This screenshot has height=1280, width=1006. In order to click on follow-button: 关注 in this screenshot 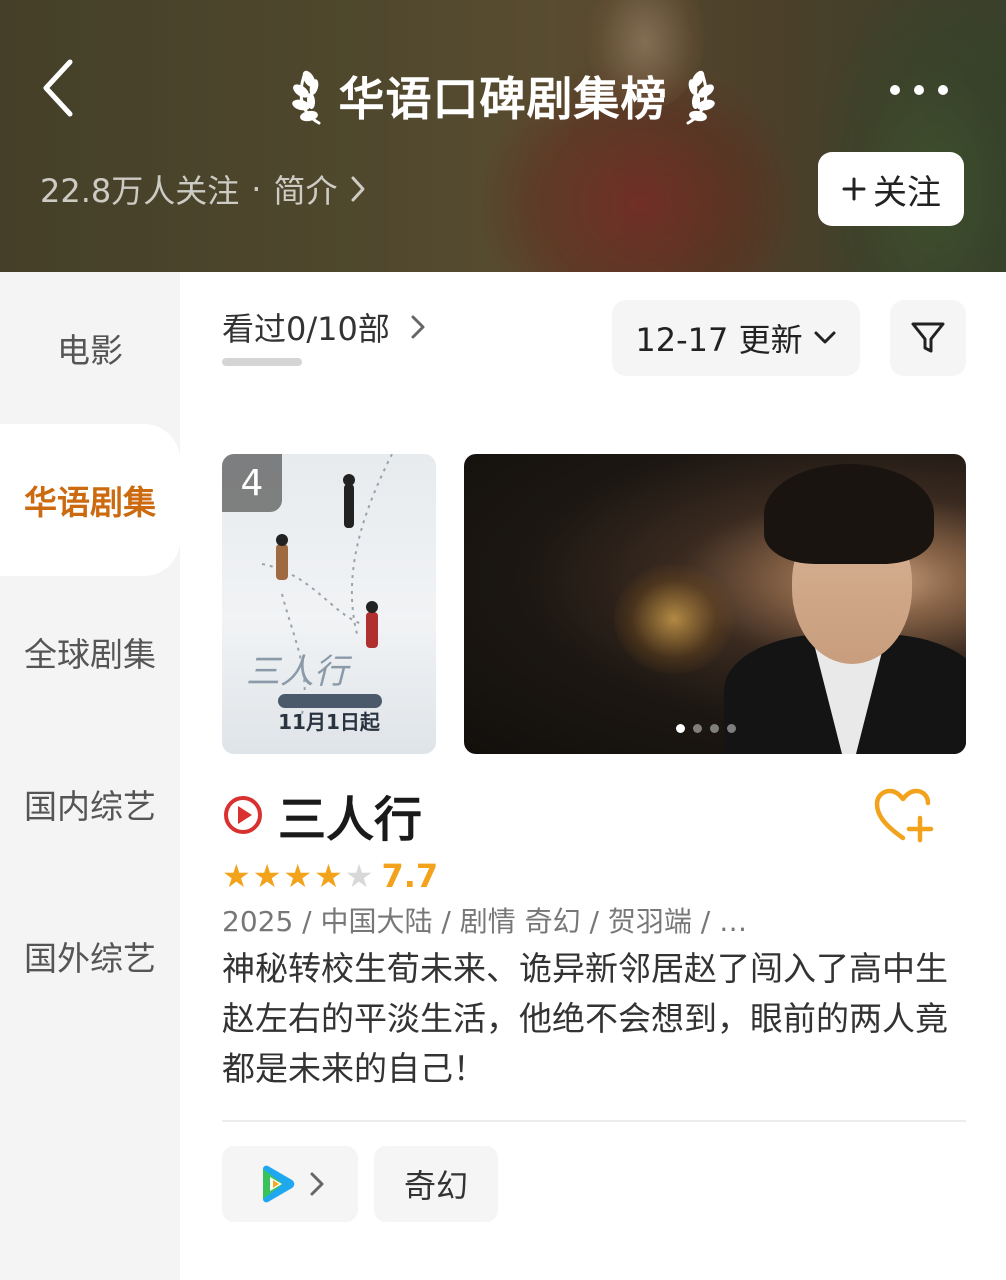, I will do `click(891, 189)`.